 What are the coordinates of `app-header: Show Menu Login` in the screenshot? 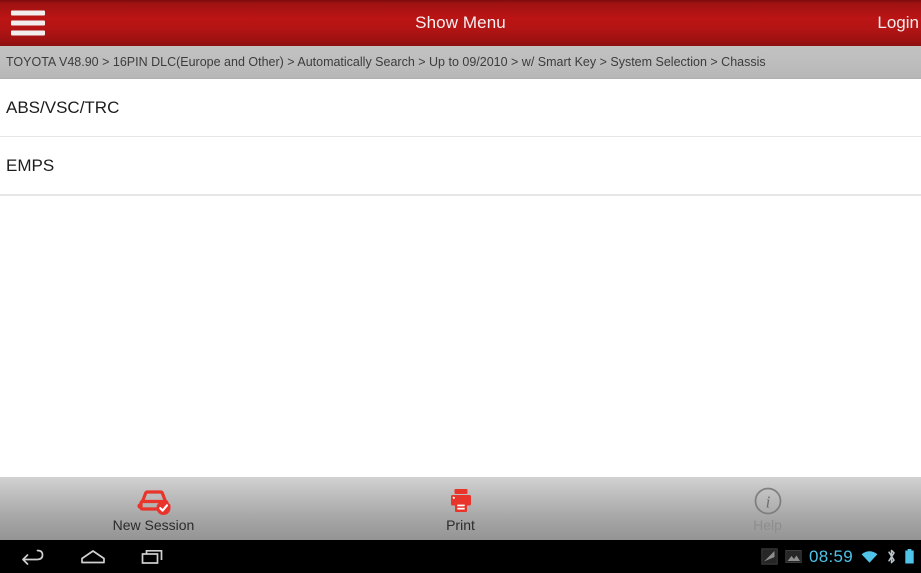 It's located at (460, 23).